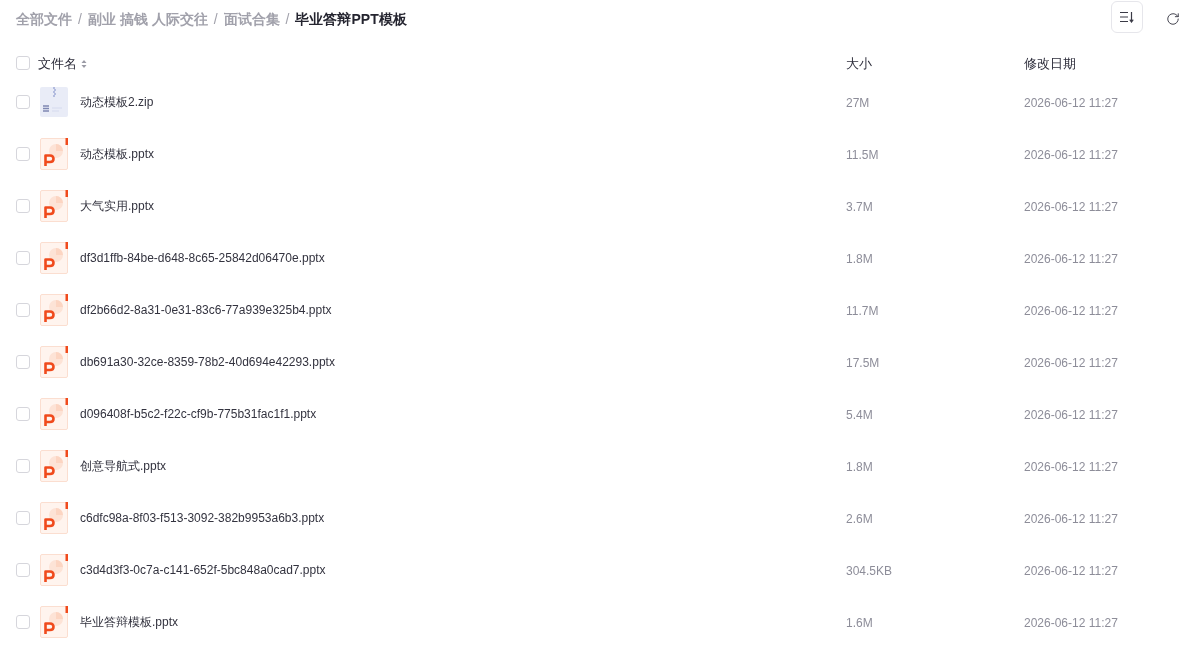 The image size is (1191, 655). I want to click on file-size: 5.4M, so click(859, 415).